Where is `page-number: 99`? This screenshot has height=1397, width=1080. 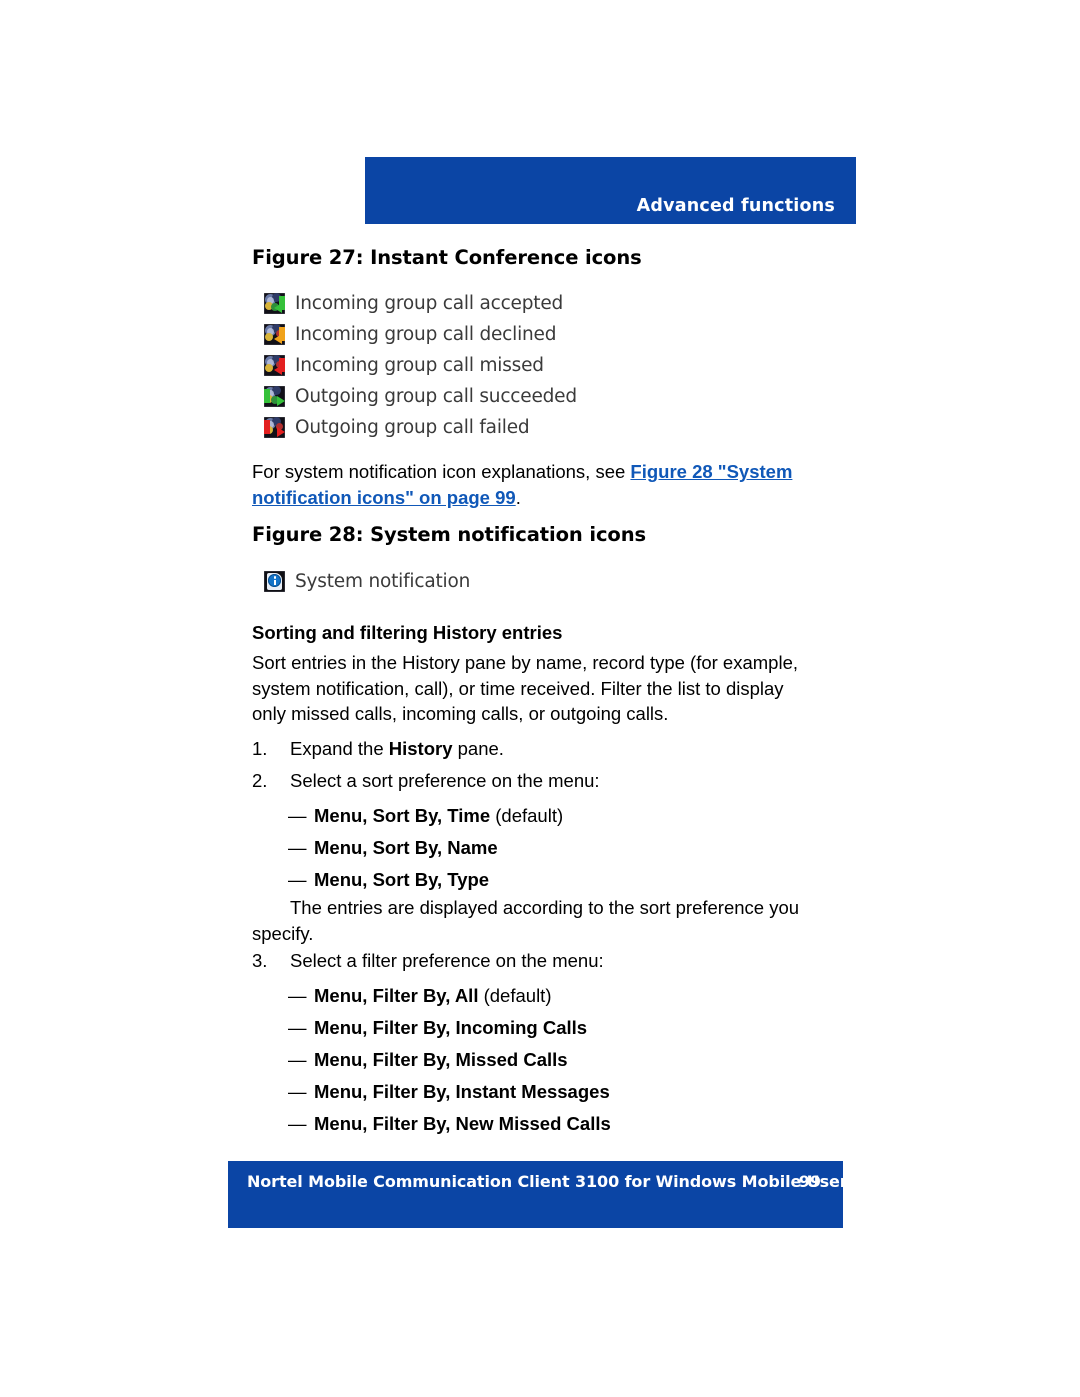
page-number: 99 is located at coordinates (809, 1181).